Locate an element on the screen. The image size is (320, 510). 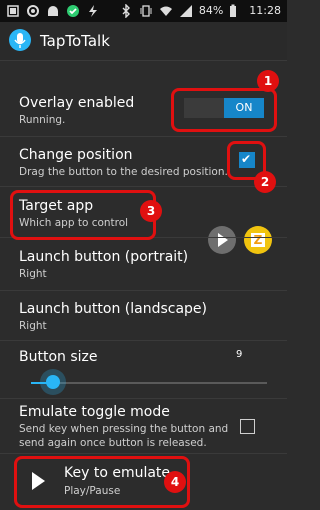
notification-icon is located at coordinates (13, 11).